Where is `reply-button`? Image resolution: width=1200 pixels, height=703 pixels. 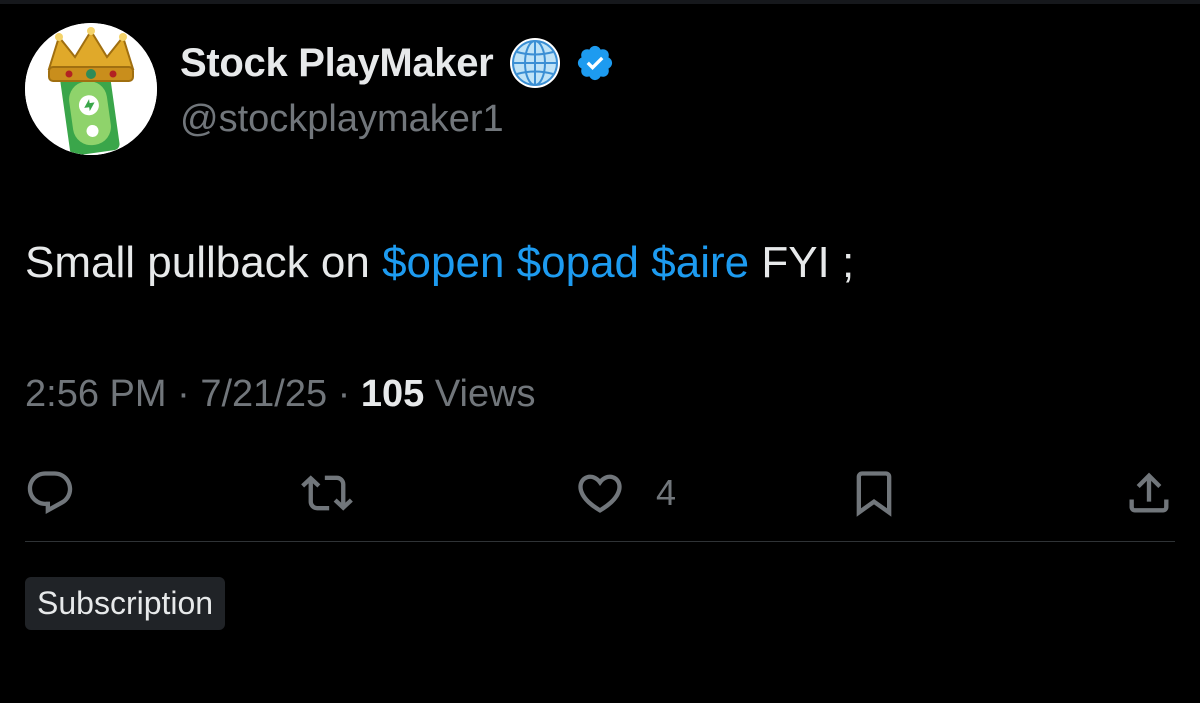 reply-button is located at coordinates (50, 493).